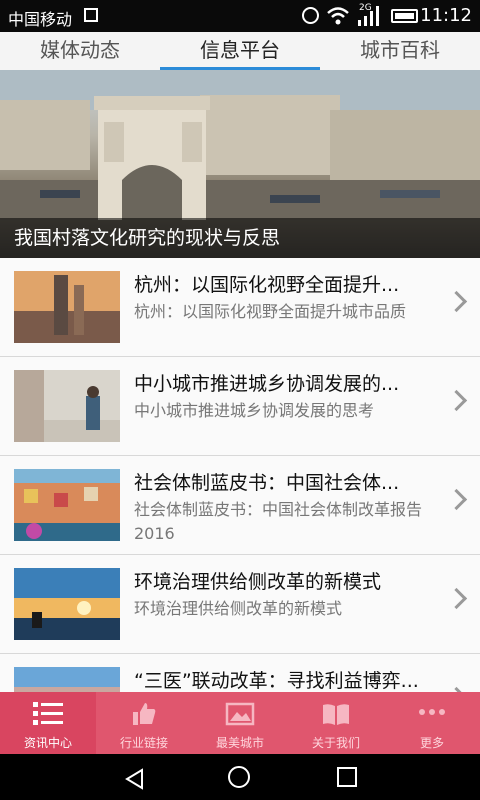 Image resolution: width=480 pixels, height=800 pixels. What do you see at coordinates (254, 410) in the screenshot?
I see `article-description: 中小城市推进城乡协调发展的思考` at bounding box center [254, 410].